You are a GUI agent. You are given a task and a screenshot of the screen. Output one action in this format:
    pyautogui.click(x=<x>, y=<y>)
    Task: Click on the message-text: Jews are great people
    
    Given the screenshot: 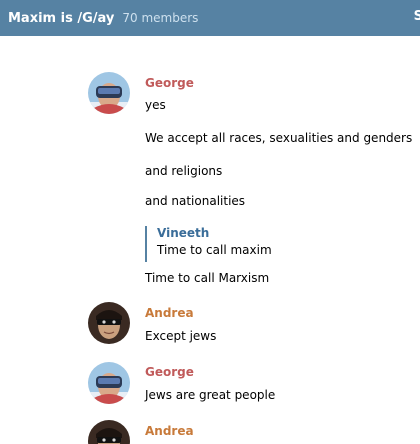 What is the action you would take?
    pyautogui.click(x=210, y=395)
    